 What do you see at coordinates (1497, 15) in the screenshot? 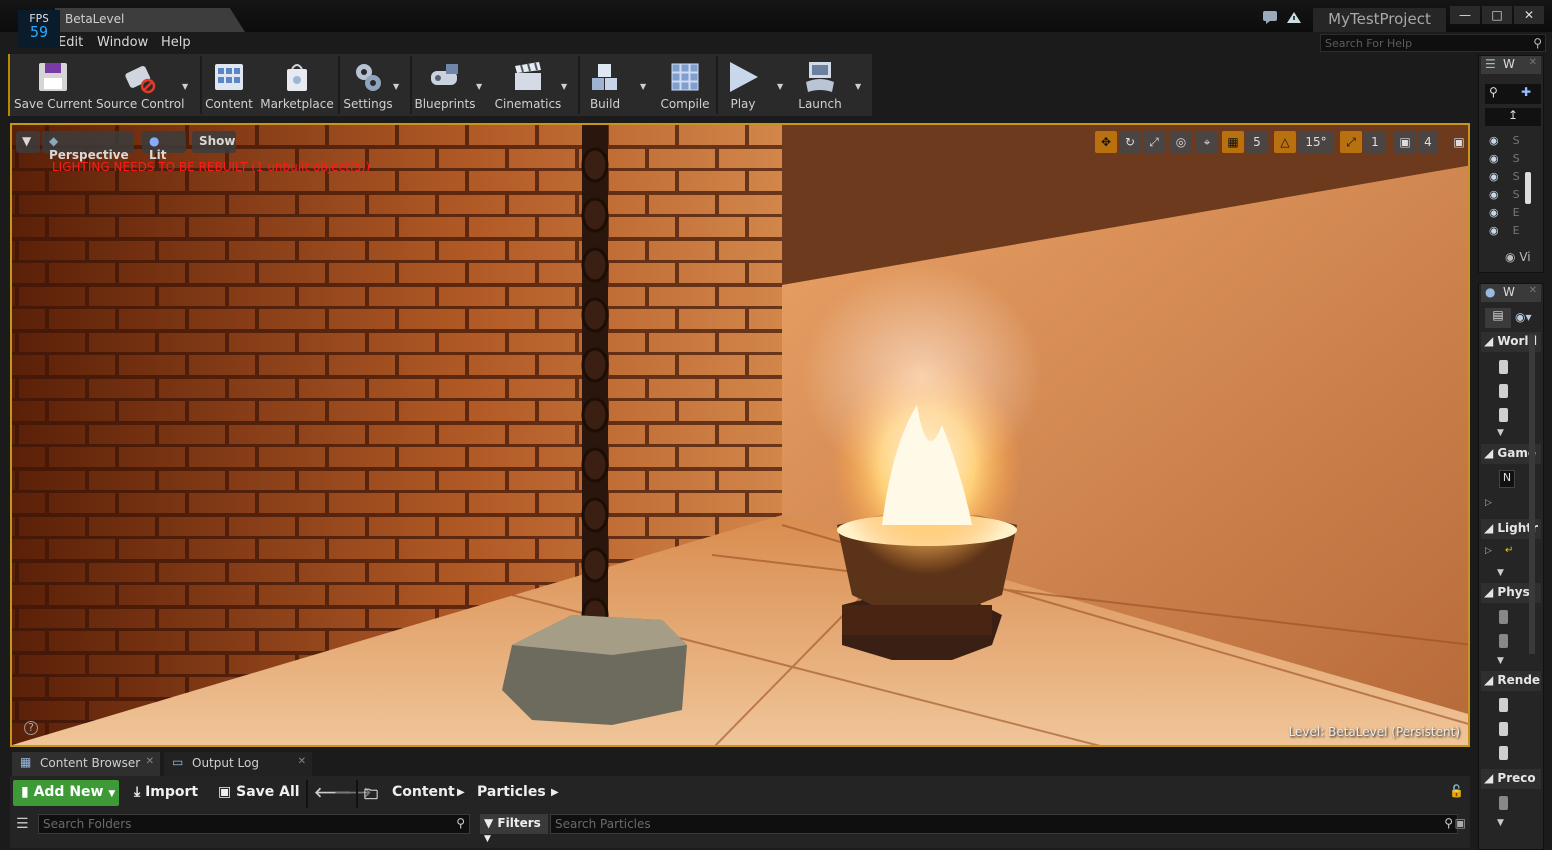
I see `maximize-button: □` at bounding box center [1497, 15].